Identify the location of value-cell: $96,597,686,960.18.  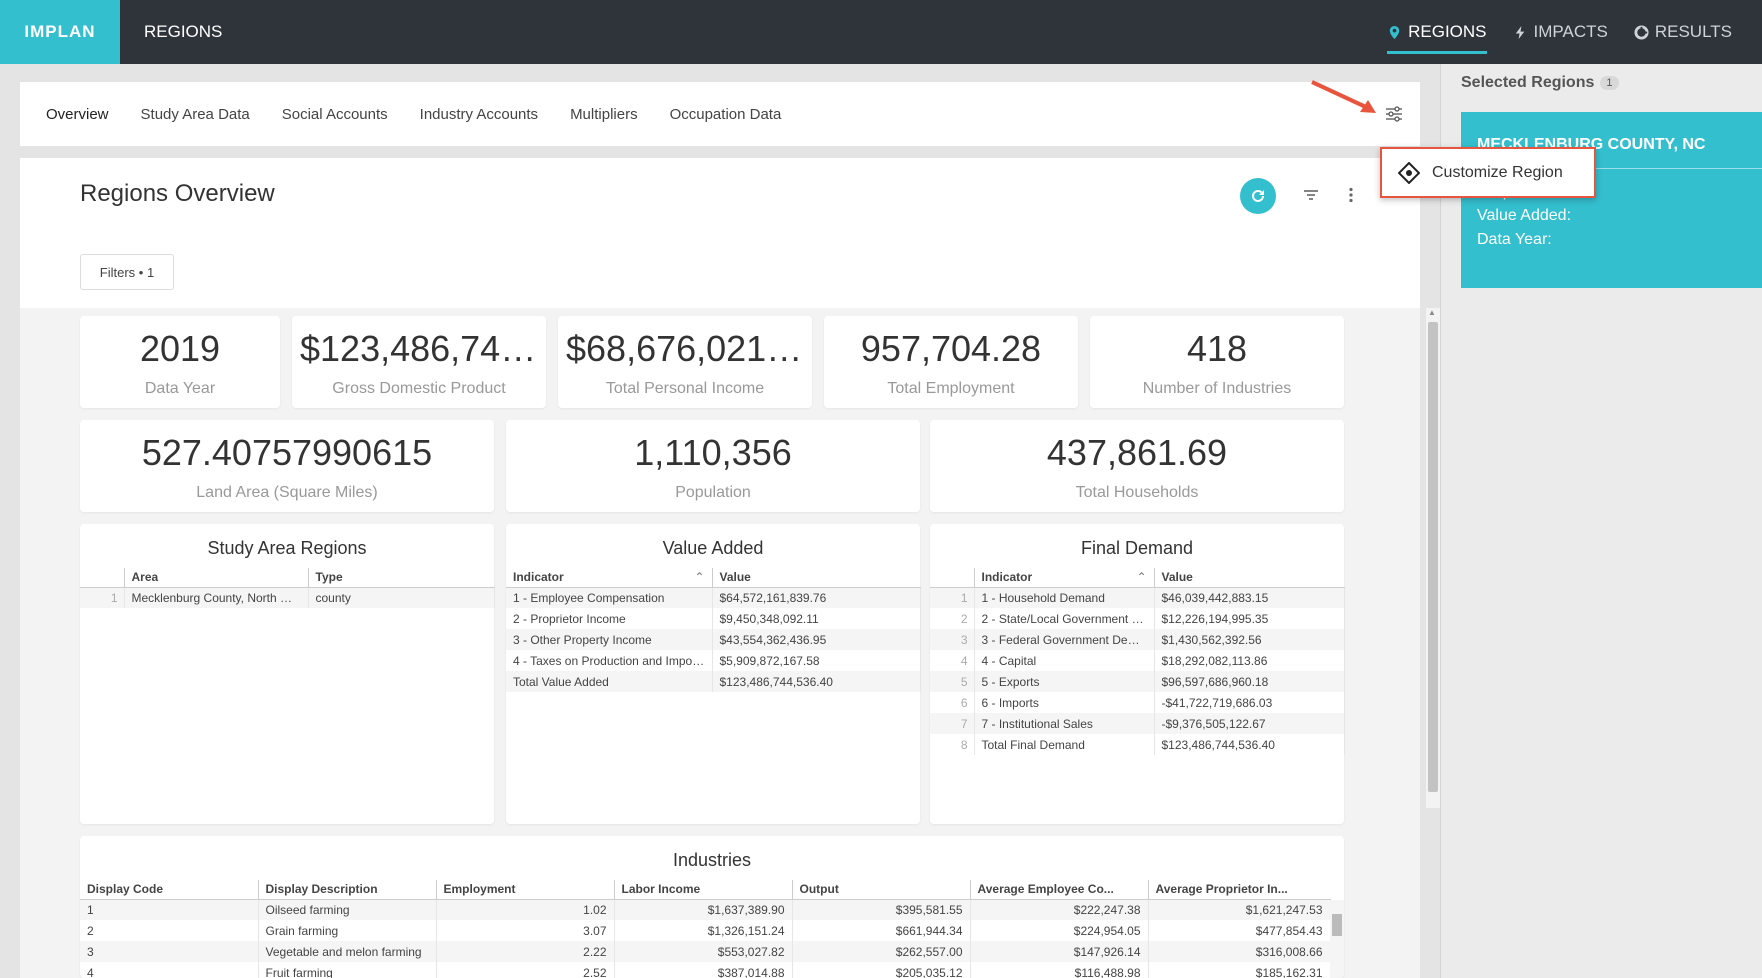
(1249, 681).